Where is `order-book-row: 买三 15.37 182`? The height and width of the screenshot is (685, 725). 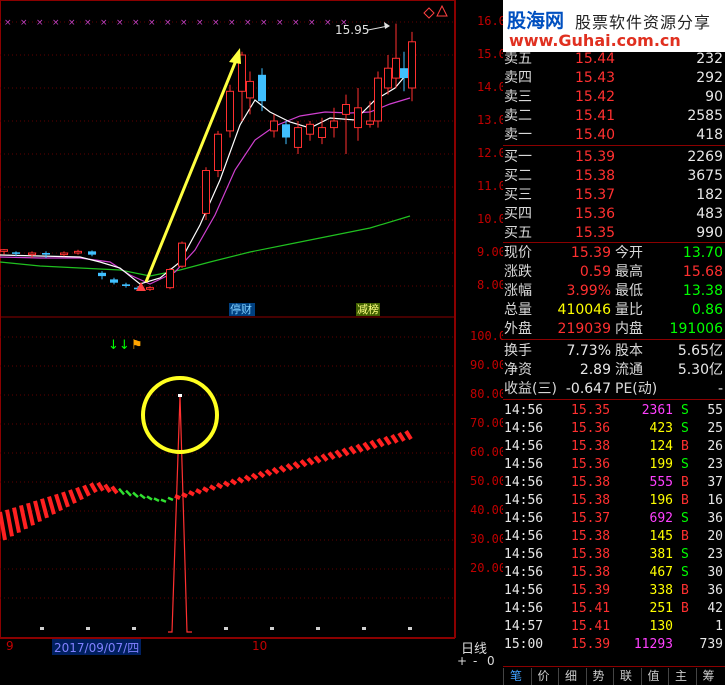 order-book-row: 买三 15.37 182 is located at coordinates (614, 195).